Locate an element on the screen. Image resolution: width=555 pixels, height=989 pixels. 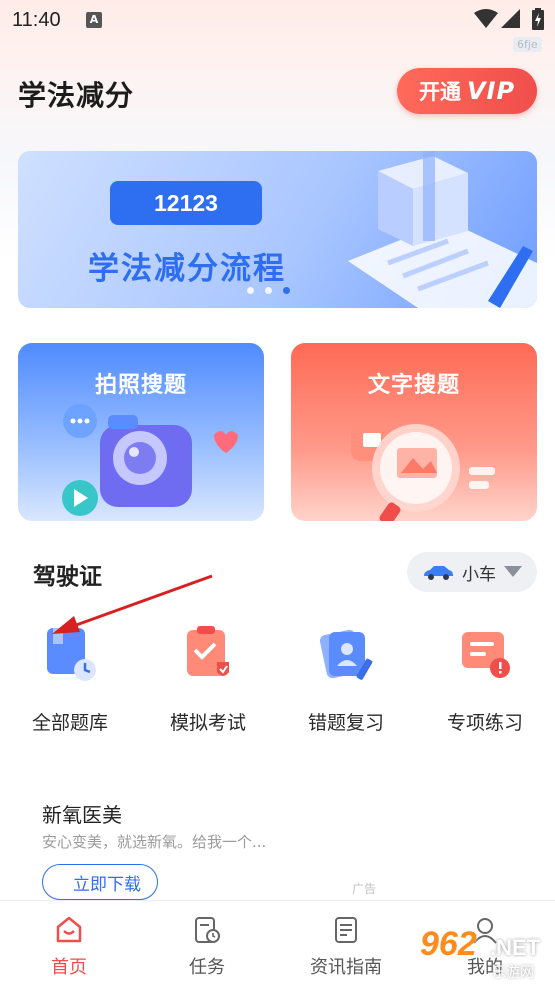
review-card-icon is located at coordinates (346, 654).